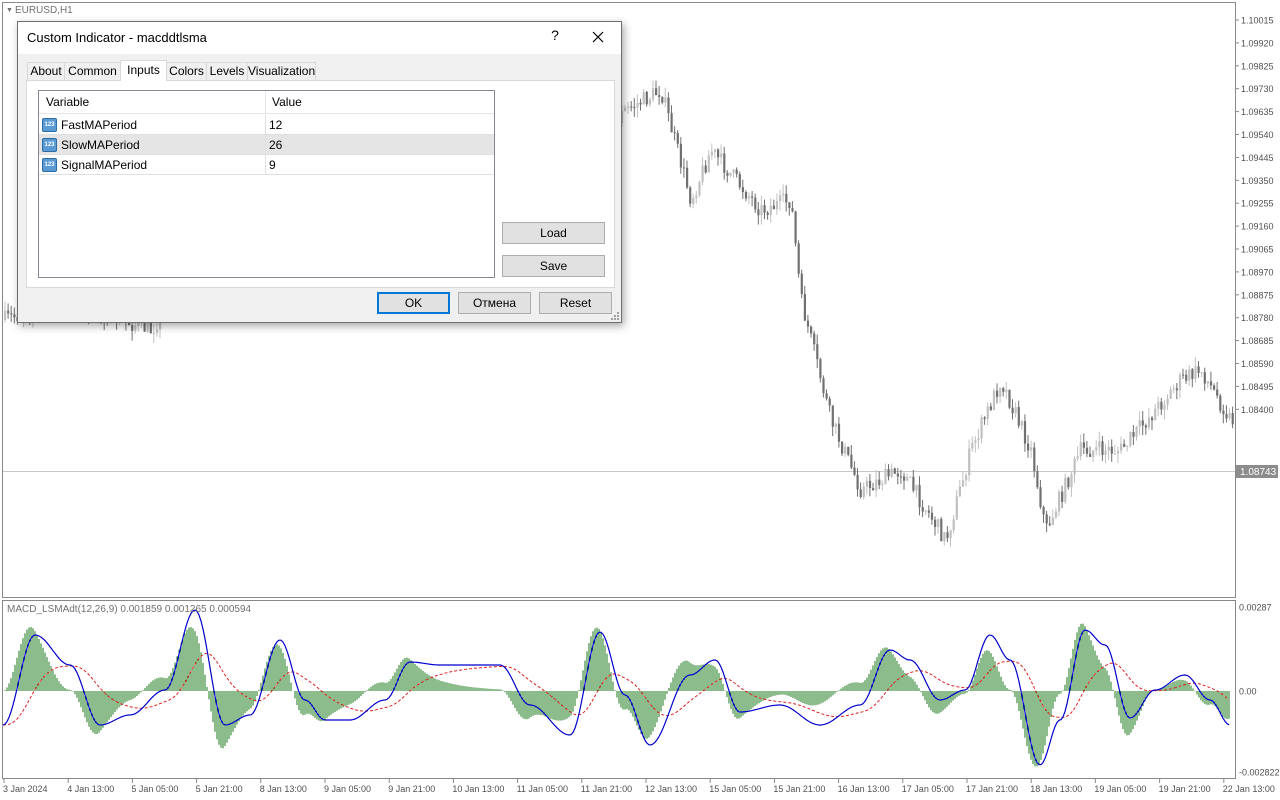 This screenshot has width=1280, height=800. I want to click on price-tick-label: 1.08780, so click(1257, 318).